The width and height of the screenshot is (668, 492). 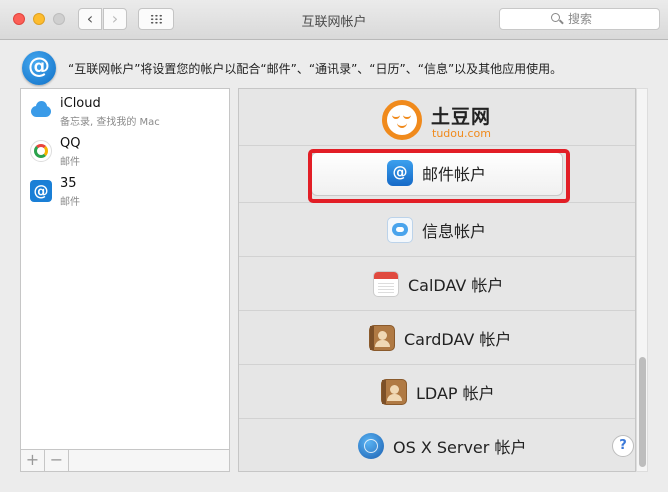 I want to click on provider-label: LDAP 帐户, so click(x=455, y=393).